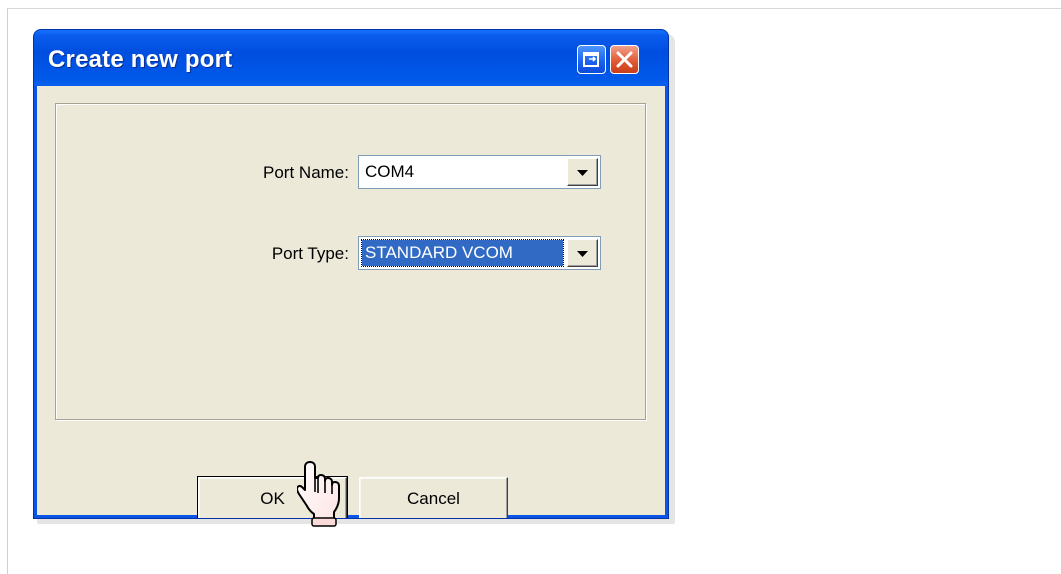  I want to click on restore-window-icon, so click(591, 59).